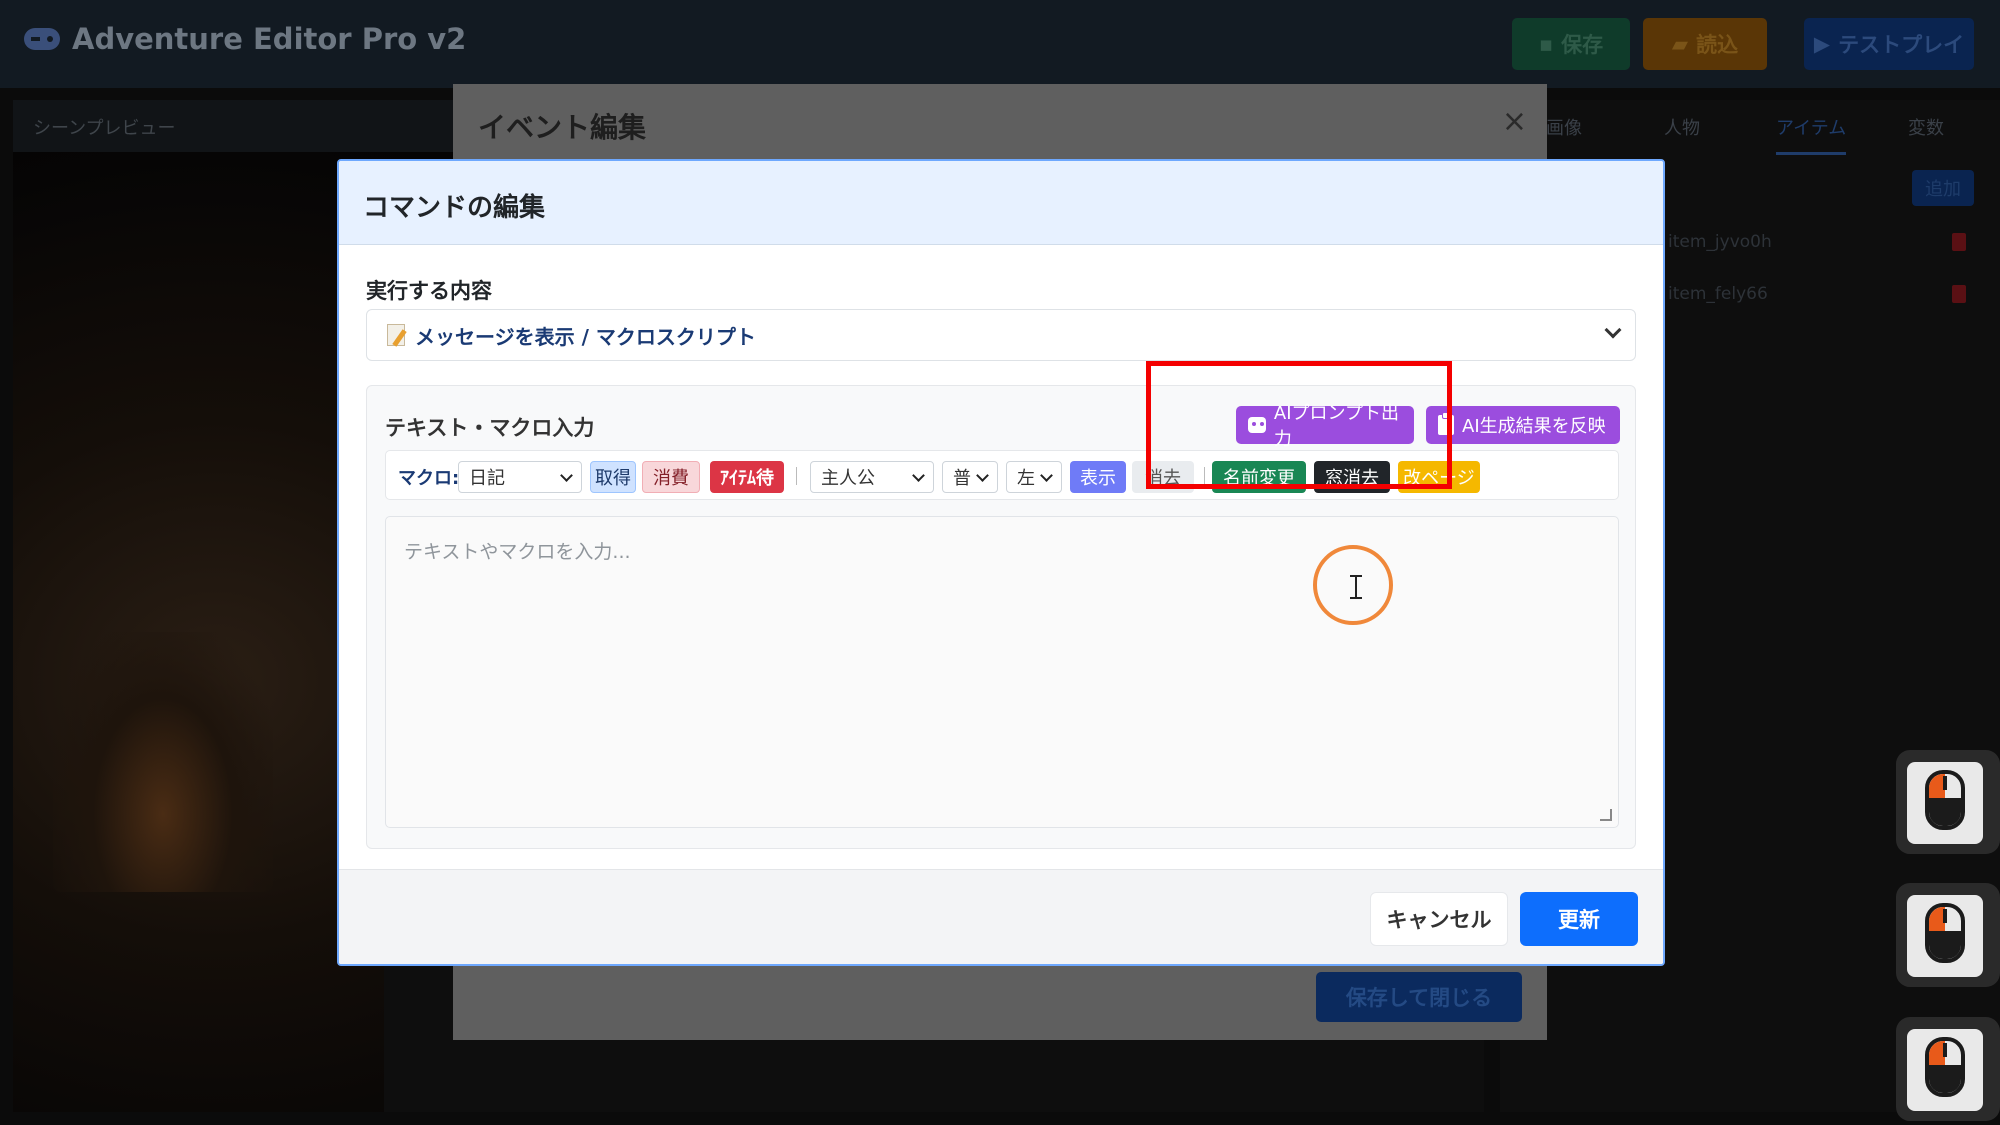  What do you see at coordinates (962, 478) in the screenshot?
I see `expression-select-value: 普` at bounding box center [962, 478].